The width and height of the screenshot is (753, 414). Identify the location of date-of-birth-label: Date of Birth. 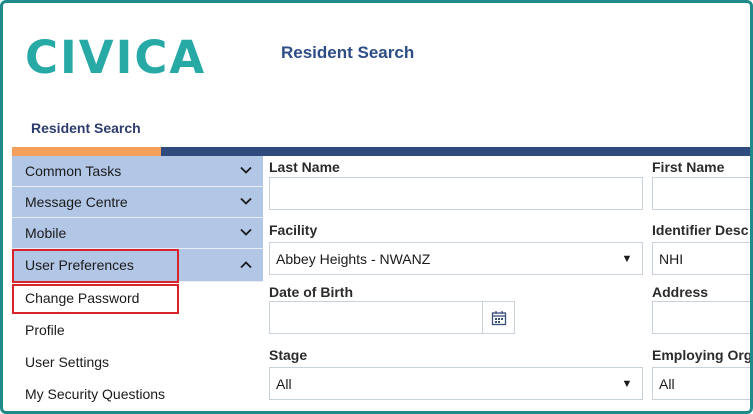
(311, 292).